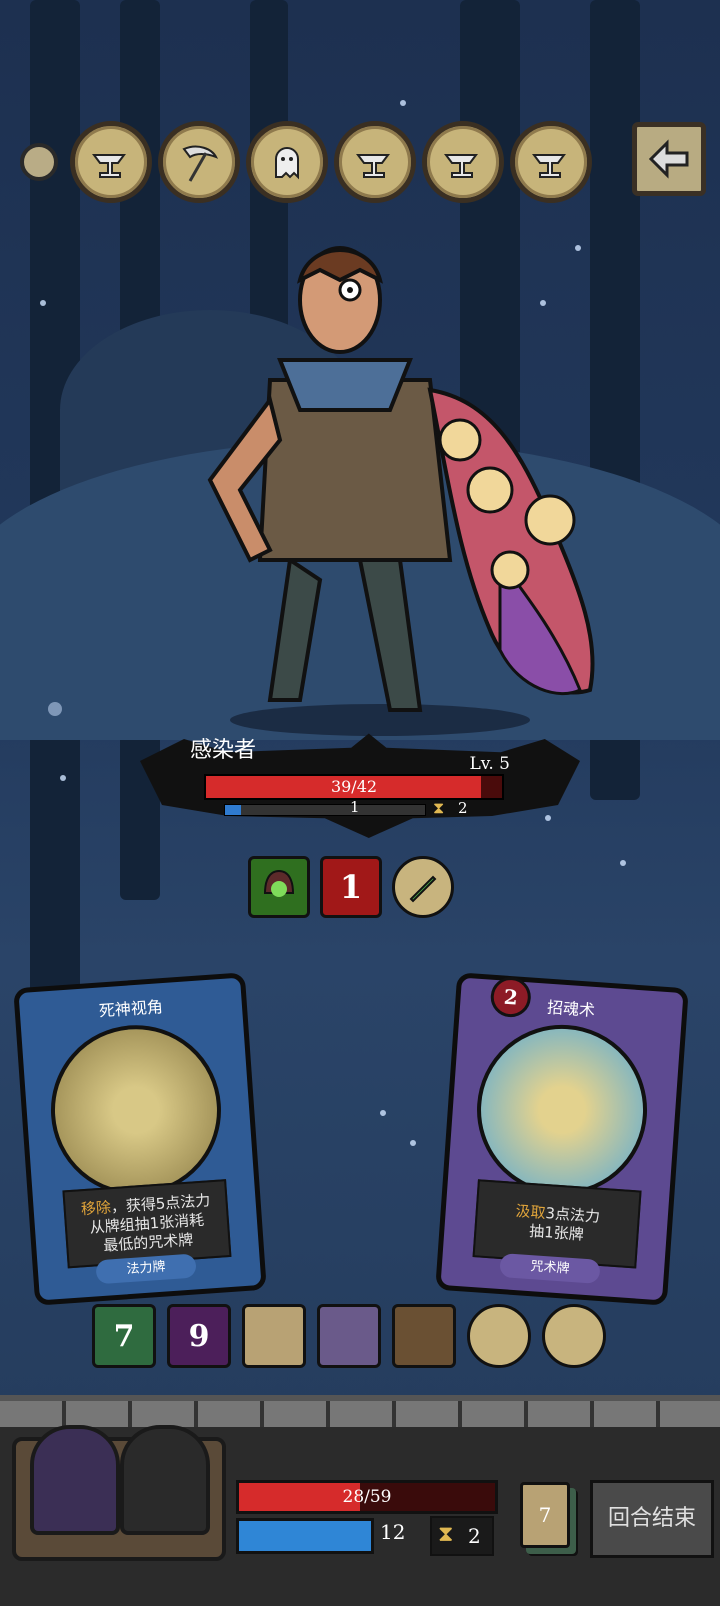 This screenshot has width=720, height=1606. I want to click on player-timer: ⧗ 2, so click(462, 1536).